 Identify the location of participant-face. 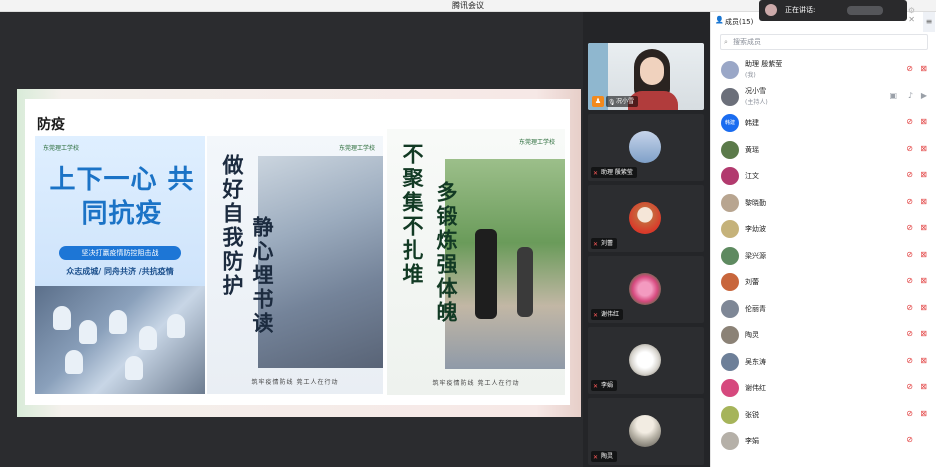
(652, 71).